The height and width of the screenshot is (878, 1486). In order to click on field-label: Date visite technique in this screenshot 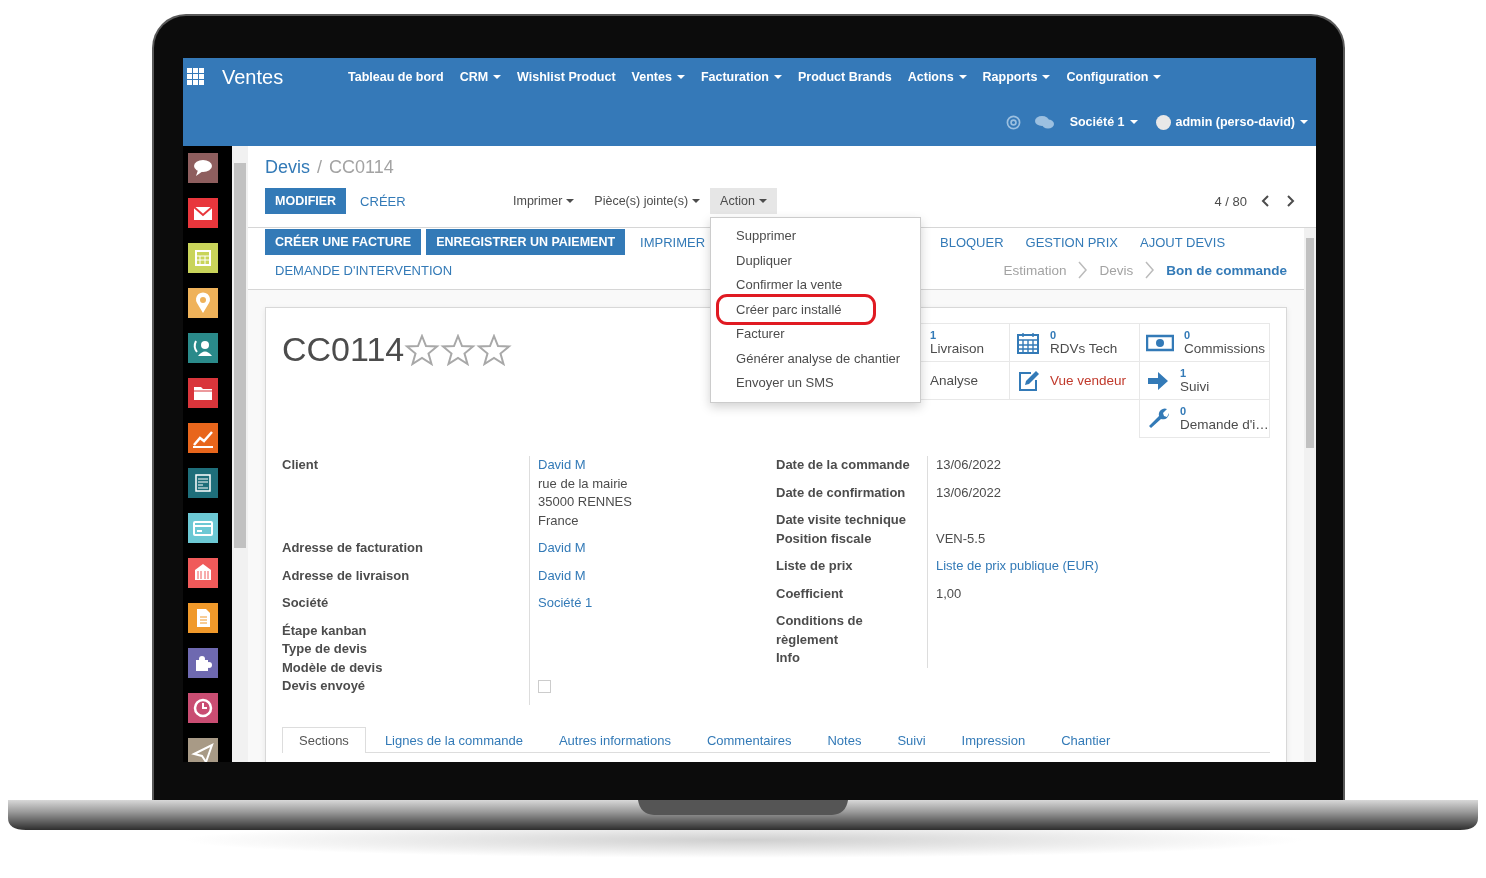, I will do `click(842, 520)`.